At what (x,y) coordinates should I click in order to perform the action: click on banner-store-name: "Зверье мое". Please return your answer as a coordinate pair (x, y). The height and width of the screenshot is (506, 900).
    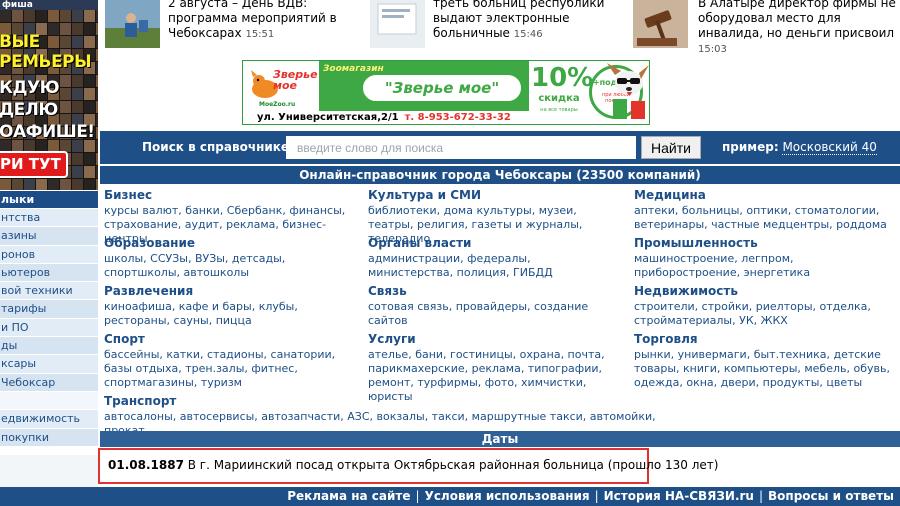
    Looking at the image, I should click on (442, 88).